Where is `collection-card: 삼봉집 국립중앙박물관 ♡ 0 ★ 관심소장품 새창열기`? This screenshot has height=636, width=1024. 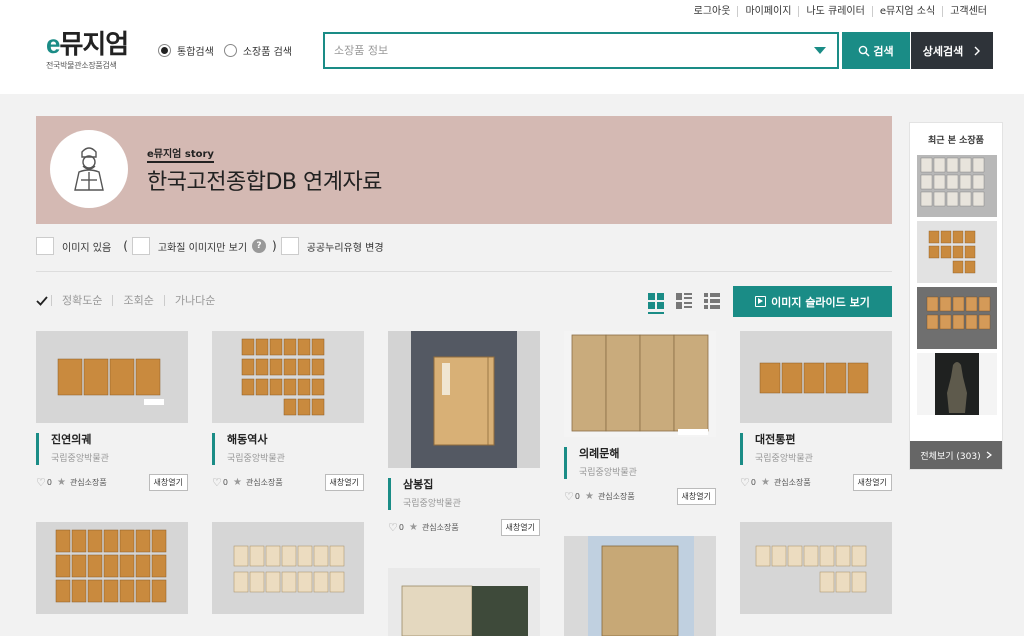
collection-card: 삼봉집 국립중앙박물관 ♡ 0 ★ 관심소장품 새창열기 is located at coordinates (464, 433).